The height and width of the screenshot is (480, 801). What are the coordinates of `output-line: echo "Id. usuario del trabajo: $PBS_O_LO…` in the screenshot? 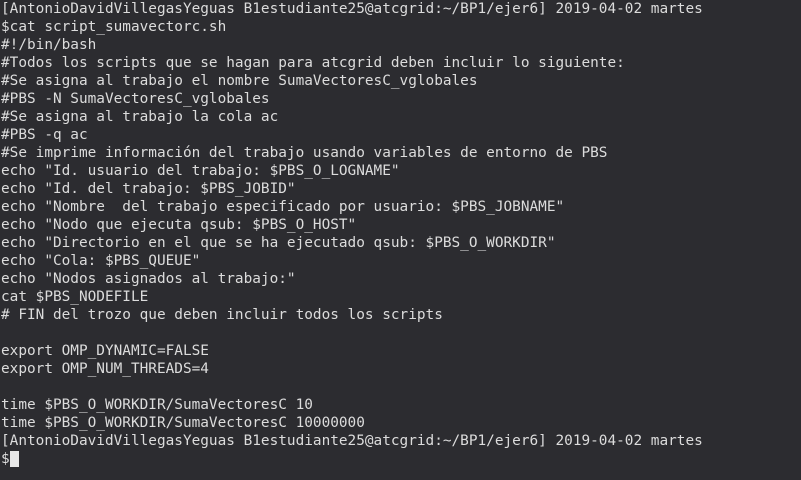 It's located at (200, 171).